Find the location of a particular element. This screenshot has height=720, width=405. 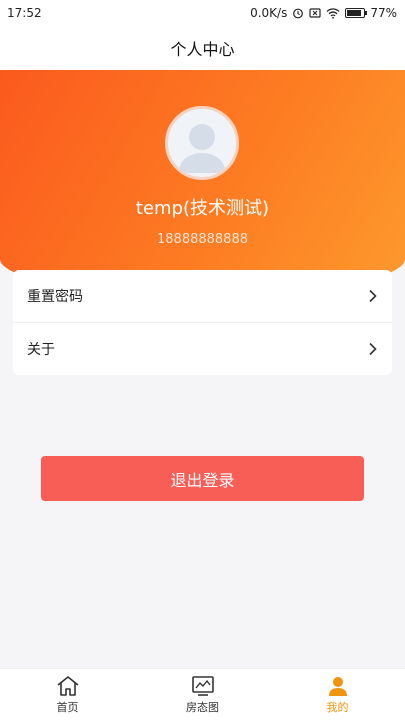

user-icon is located at coordinates (337, 686).